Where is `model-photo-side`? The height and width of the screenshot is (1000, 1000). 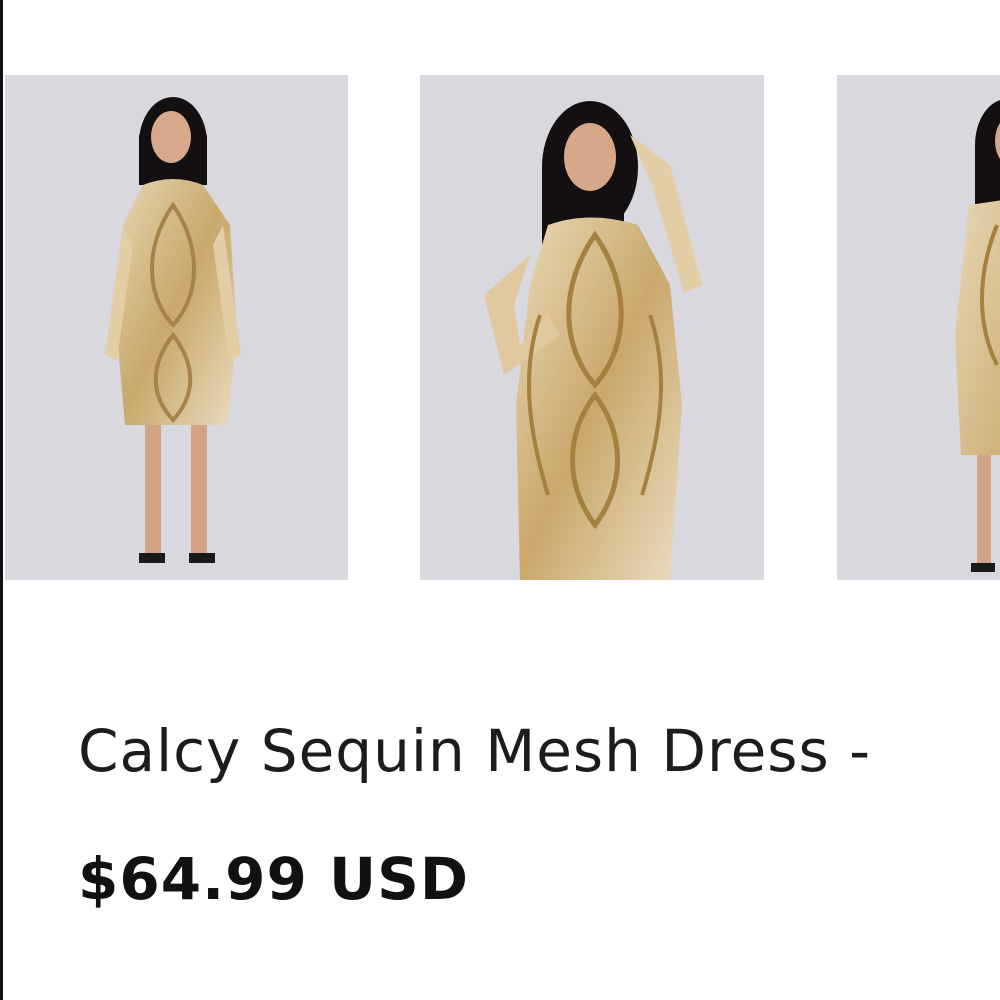 model-photo-side is located at coordinates (918, 327).